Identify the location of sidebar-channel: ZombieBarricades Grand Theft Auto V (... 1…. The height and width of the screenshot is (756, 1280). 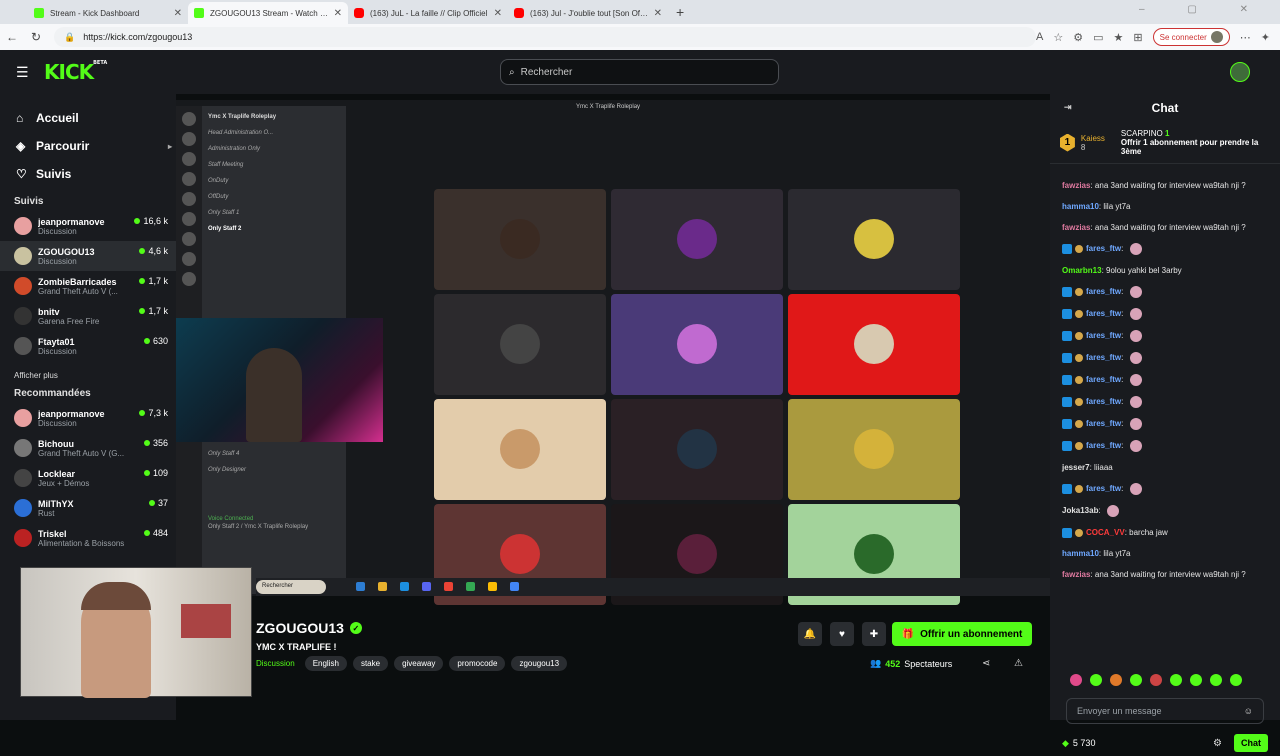
(88, 286).